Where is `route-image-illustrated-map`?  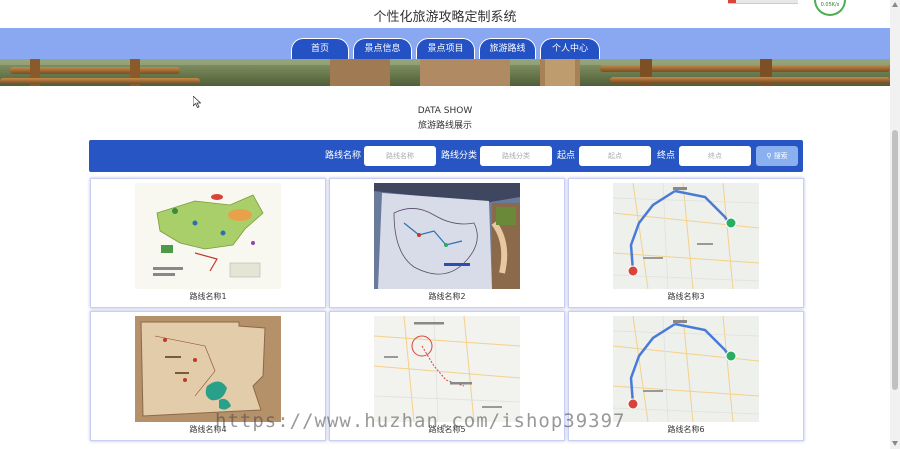 route-image-illustrated-map is located at coordinates (208, 236).